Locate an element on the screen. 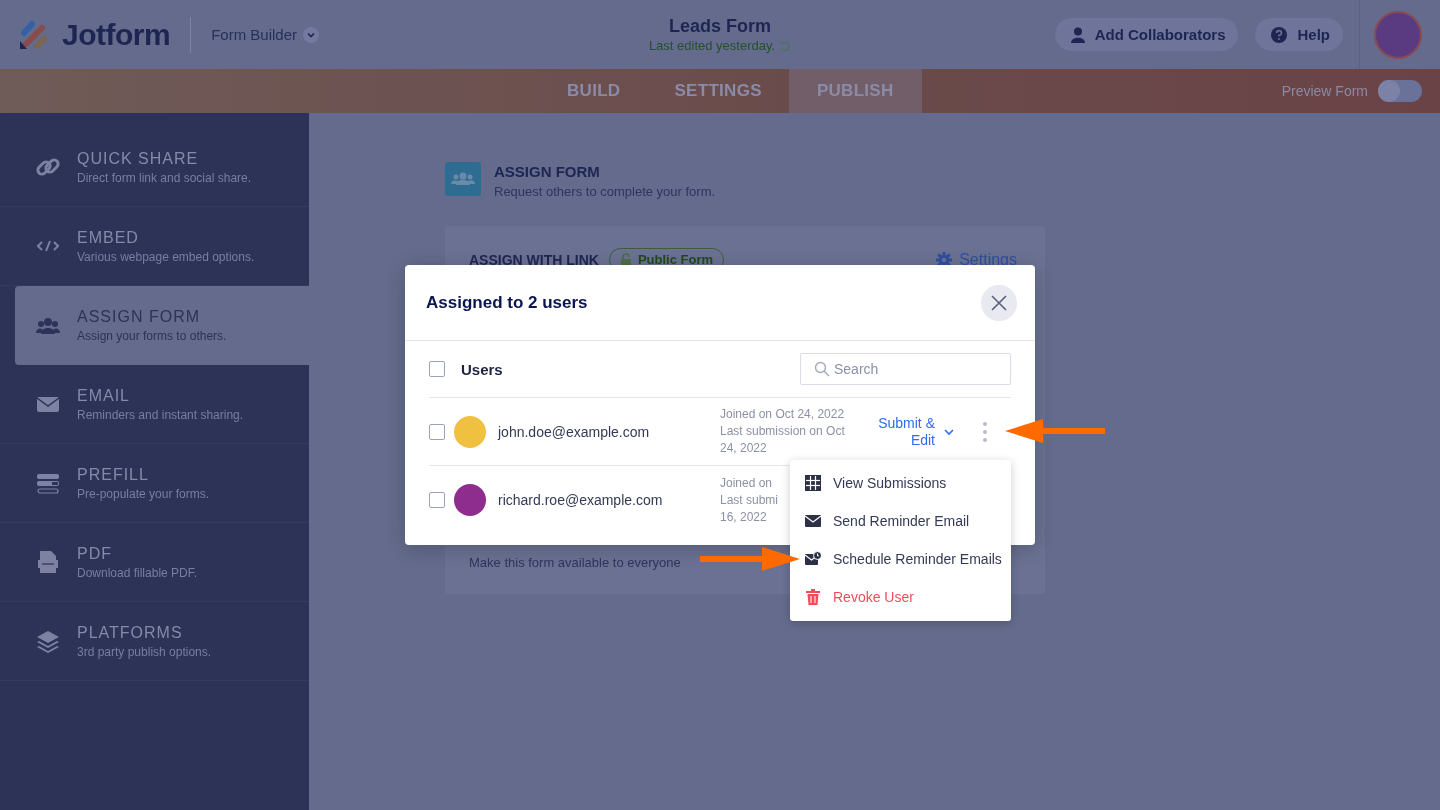 The image size is (1440, 810). profile-avatar is located at coordinates (1398, 34).